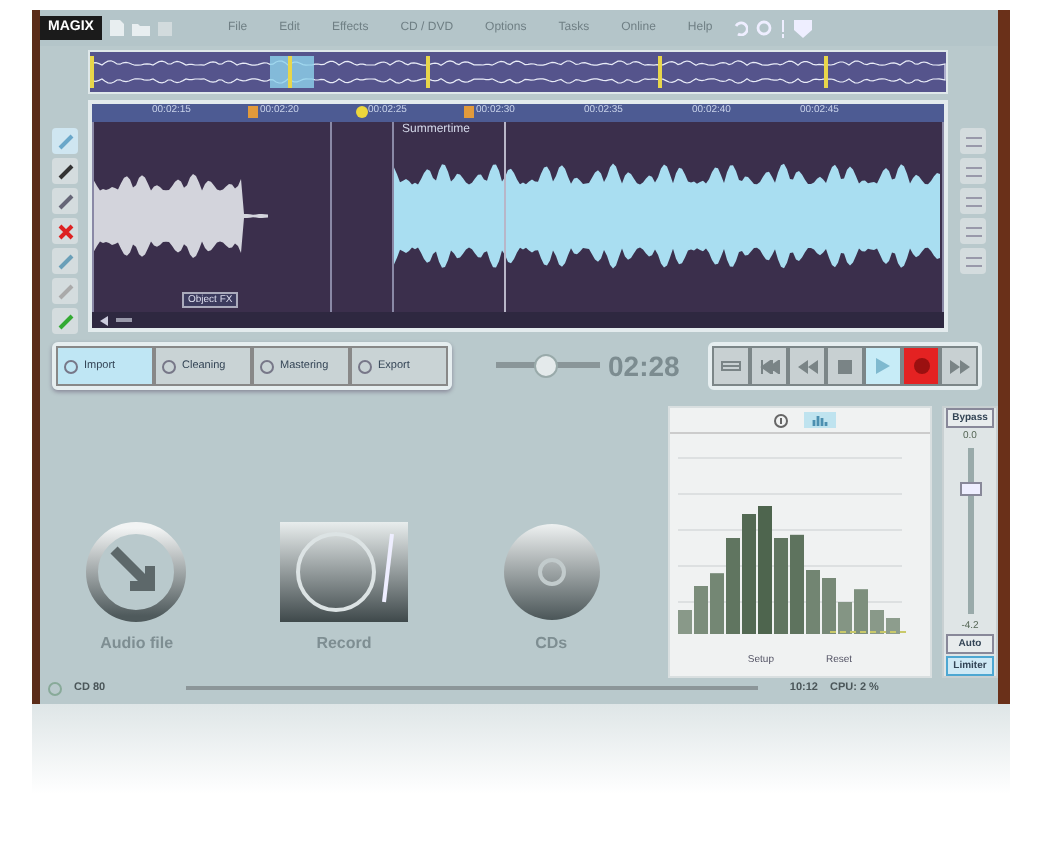  Describe the element at coordinates (780, 420) in the screenshot. I see `info-icon` at that location.